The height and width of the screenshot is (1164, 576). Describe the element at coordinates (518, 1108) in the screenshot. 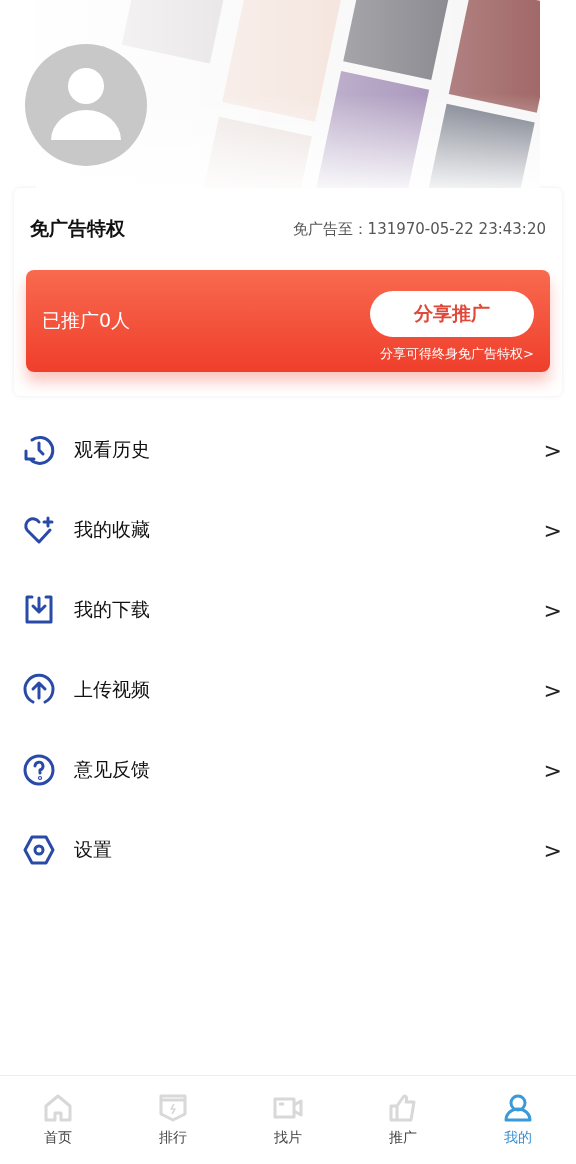

I see `profile-icon` at that location.